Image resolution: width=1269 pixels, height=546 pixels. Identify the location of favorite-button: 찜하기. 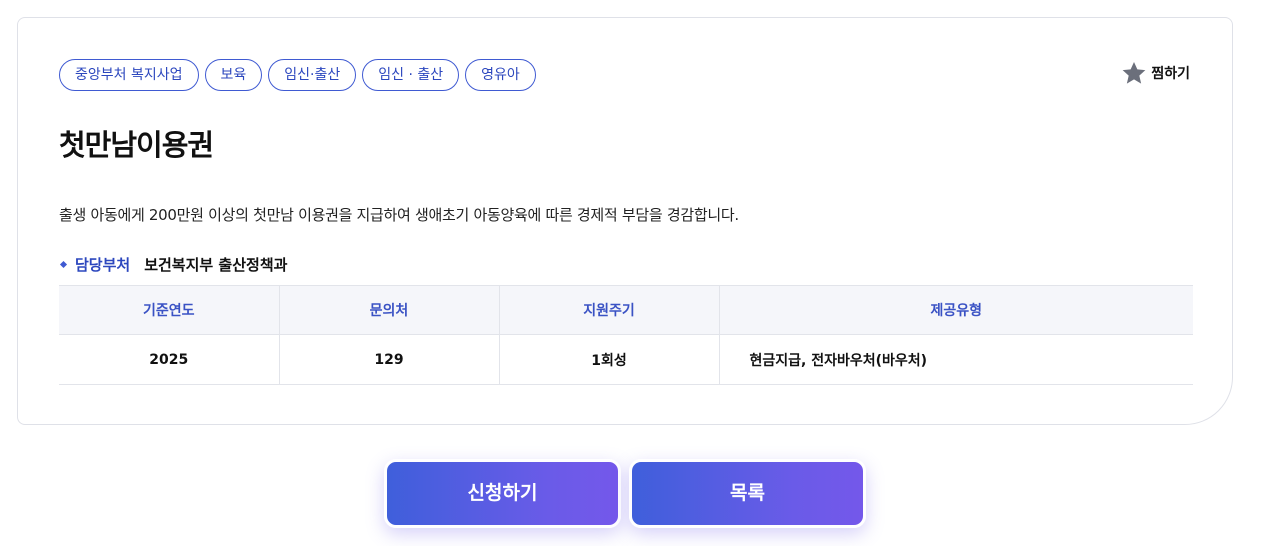
(1155, 73).